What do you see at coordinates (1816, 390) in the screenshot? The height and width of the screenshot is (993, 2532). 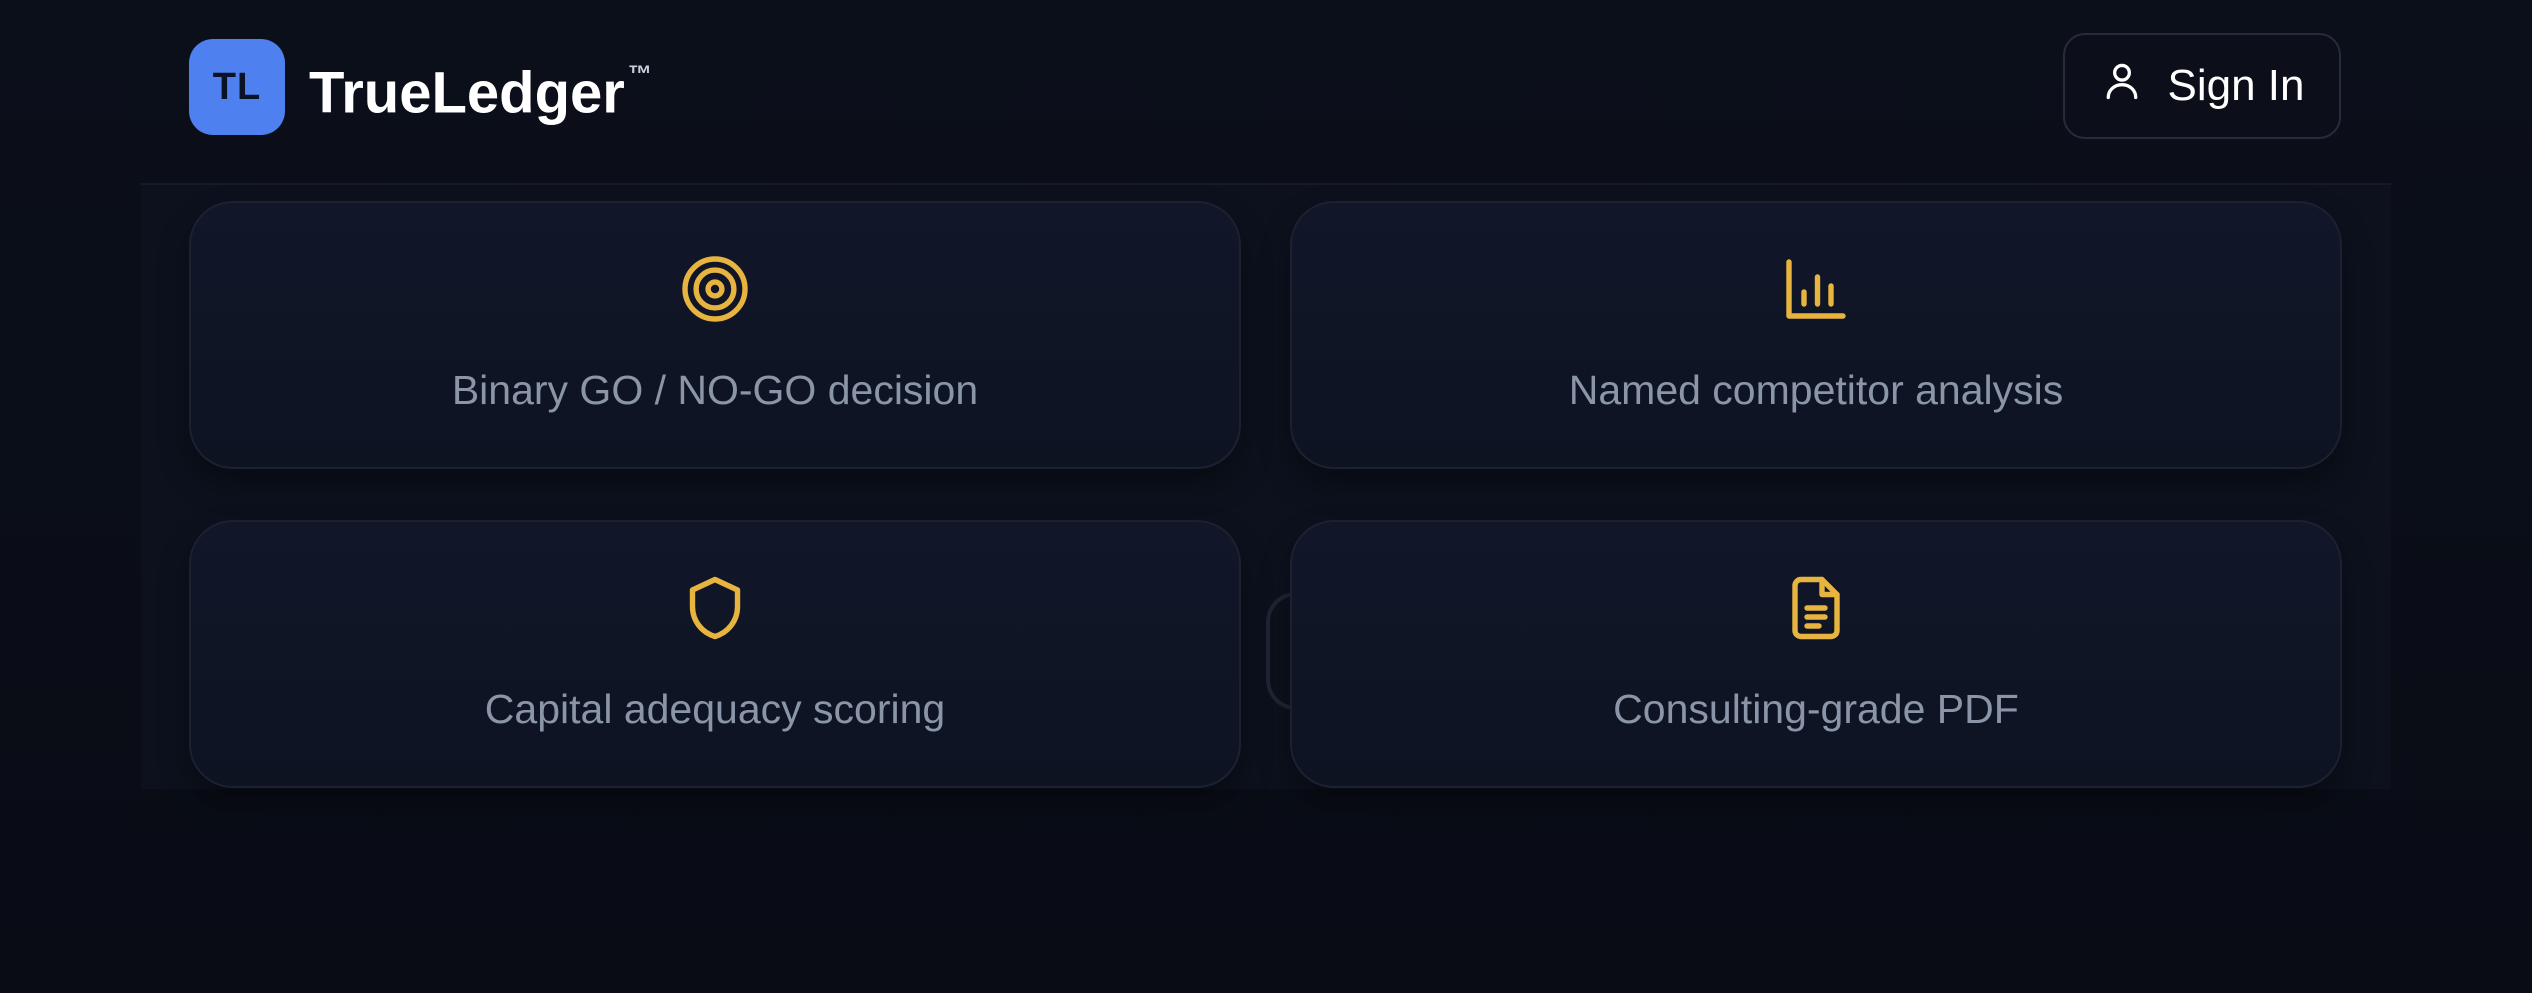 I see `feature-label: Named competitor analysis` at bounding box center [1816, 390].